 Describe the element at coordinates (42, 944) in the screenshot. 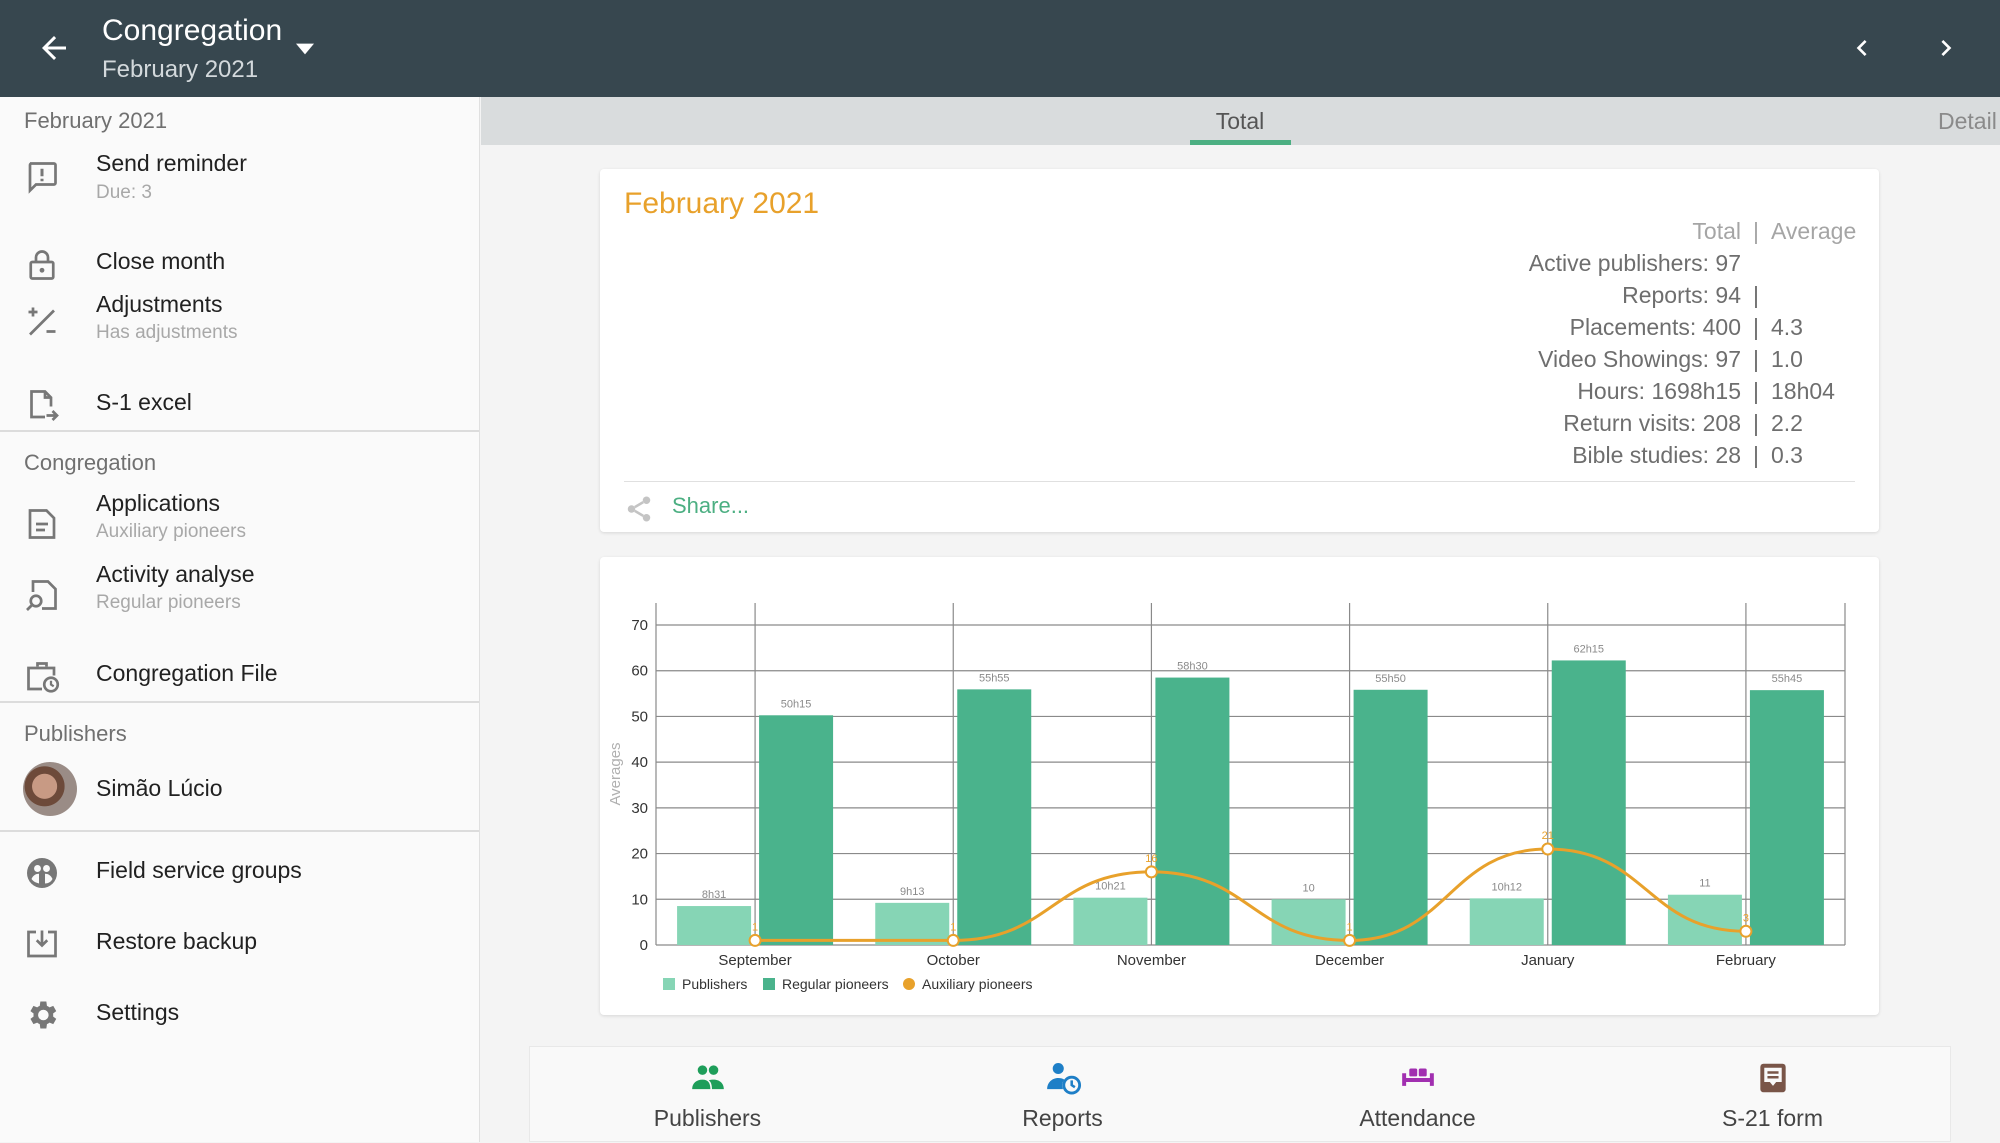

I see `restore-icon` at that location.